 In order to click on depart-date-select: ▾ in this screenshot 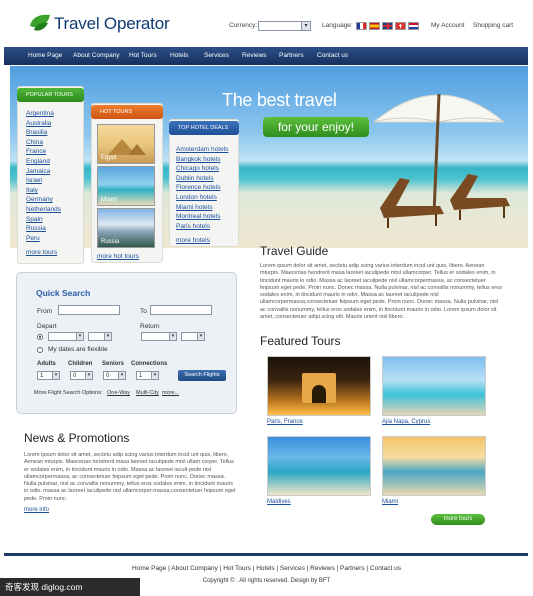, I will do `click(66, 336)`.